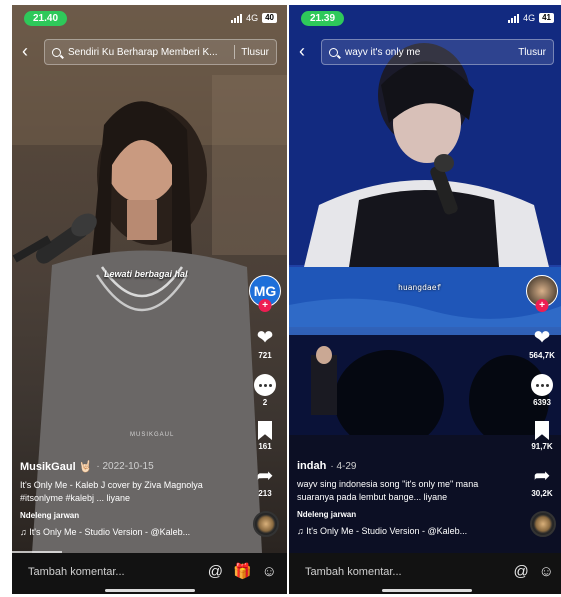 This screenshot has width=561, height=597. I want to click on comment-bar: Tambah komentar... @ ☺, so click(425, 573).